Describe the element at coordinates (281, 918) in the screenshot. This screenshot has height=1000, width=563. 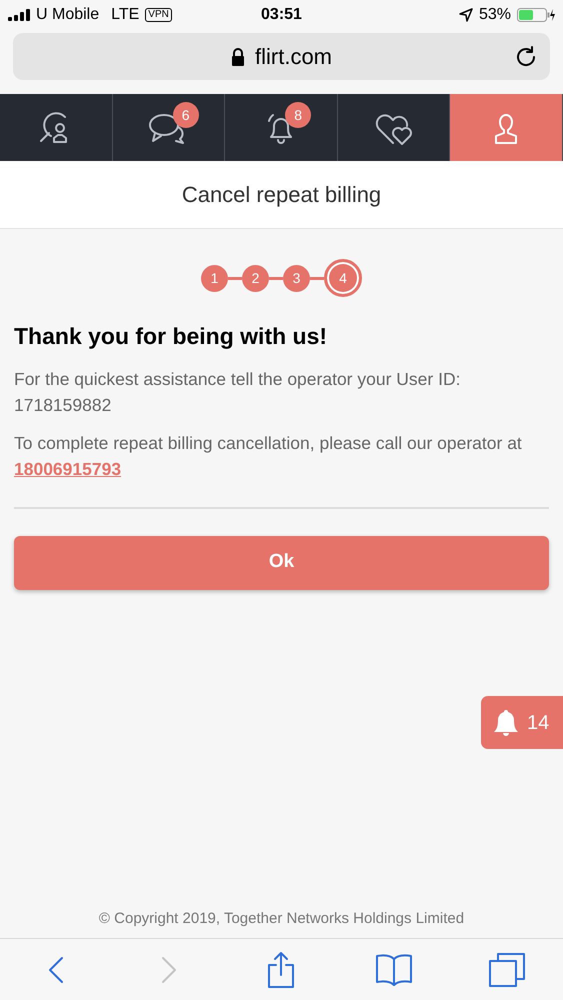
I see `copyright-text: © Copyright 2019, Together Networks Holdings Limited` at that location.